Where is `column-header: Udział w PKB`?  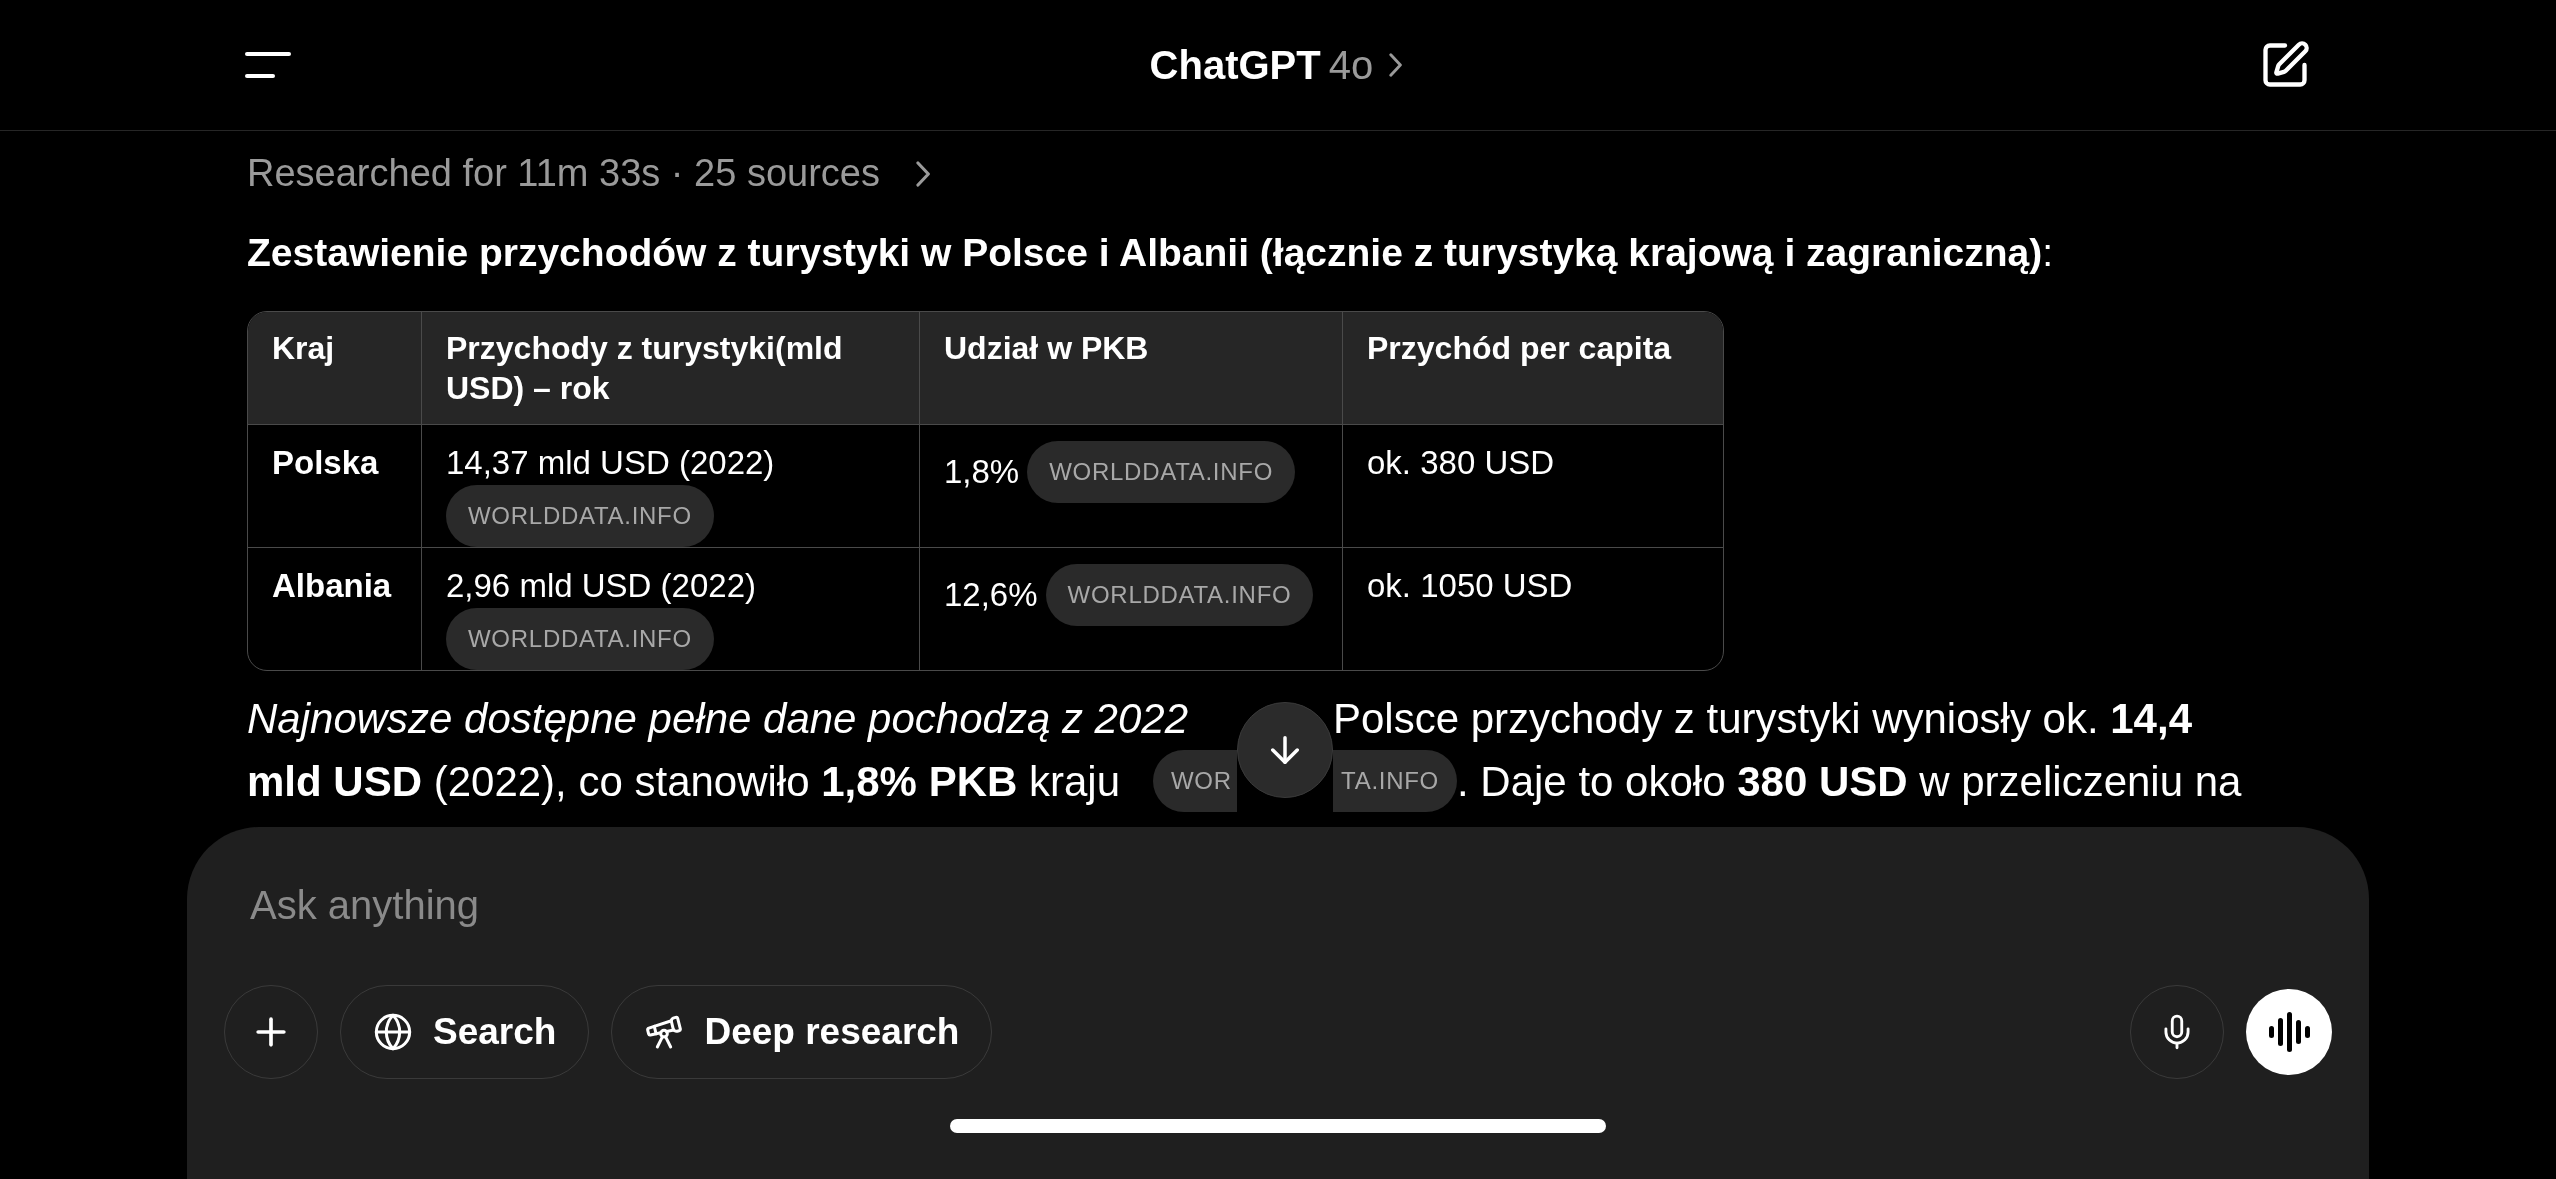 column-header: Udział w PKB is located at coordinates (1046, 347).